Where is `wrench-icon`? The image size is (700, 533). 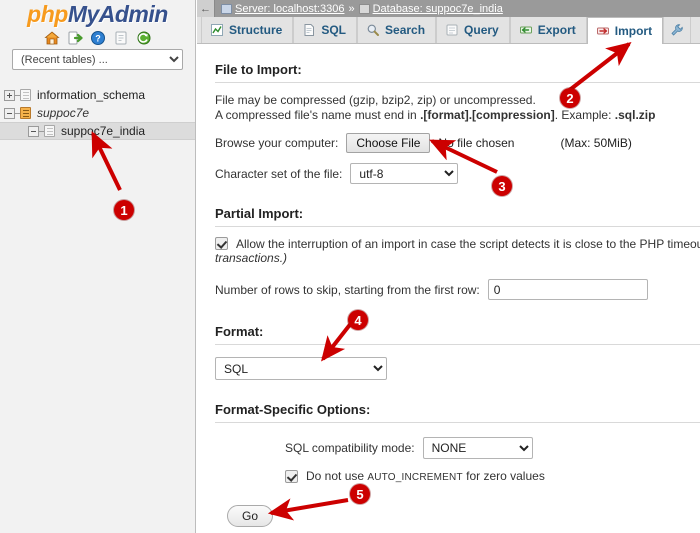 wrench-icon is located at coordinates (677, 30).